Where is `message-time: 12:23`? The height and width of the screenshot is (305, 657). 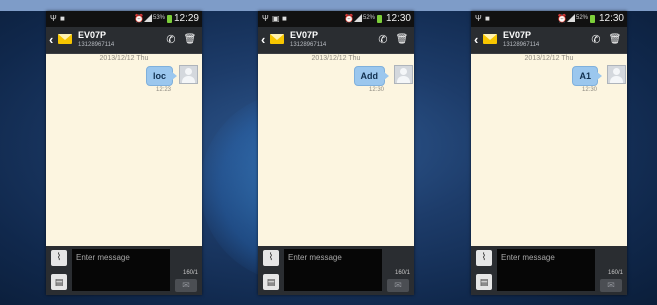 message-time: 12:23 is located at coordinates (164, 90).